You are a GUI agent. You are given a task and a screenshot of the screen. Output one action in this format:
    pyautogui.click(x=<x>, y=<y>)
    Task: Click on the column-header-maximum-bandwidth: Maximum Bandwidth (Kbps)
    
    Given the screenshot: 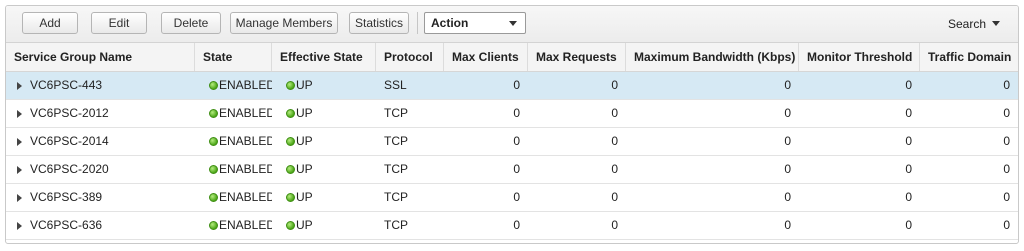 What is the action you would take?
    pyautogui.click(x=712, y=57)
    